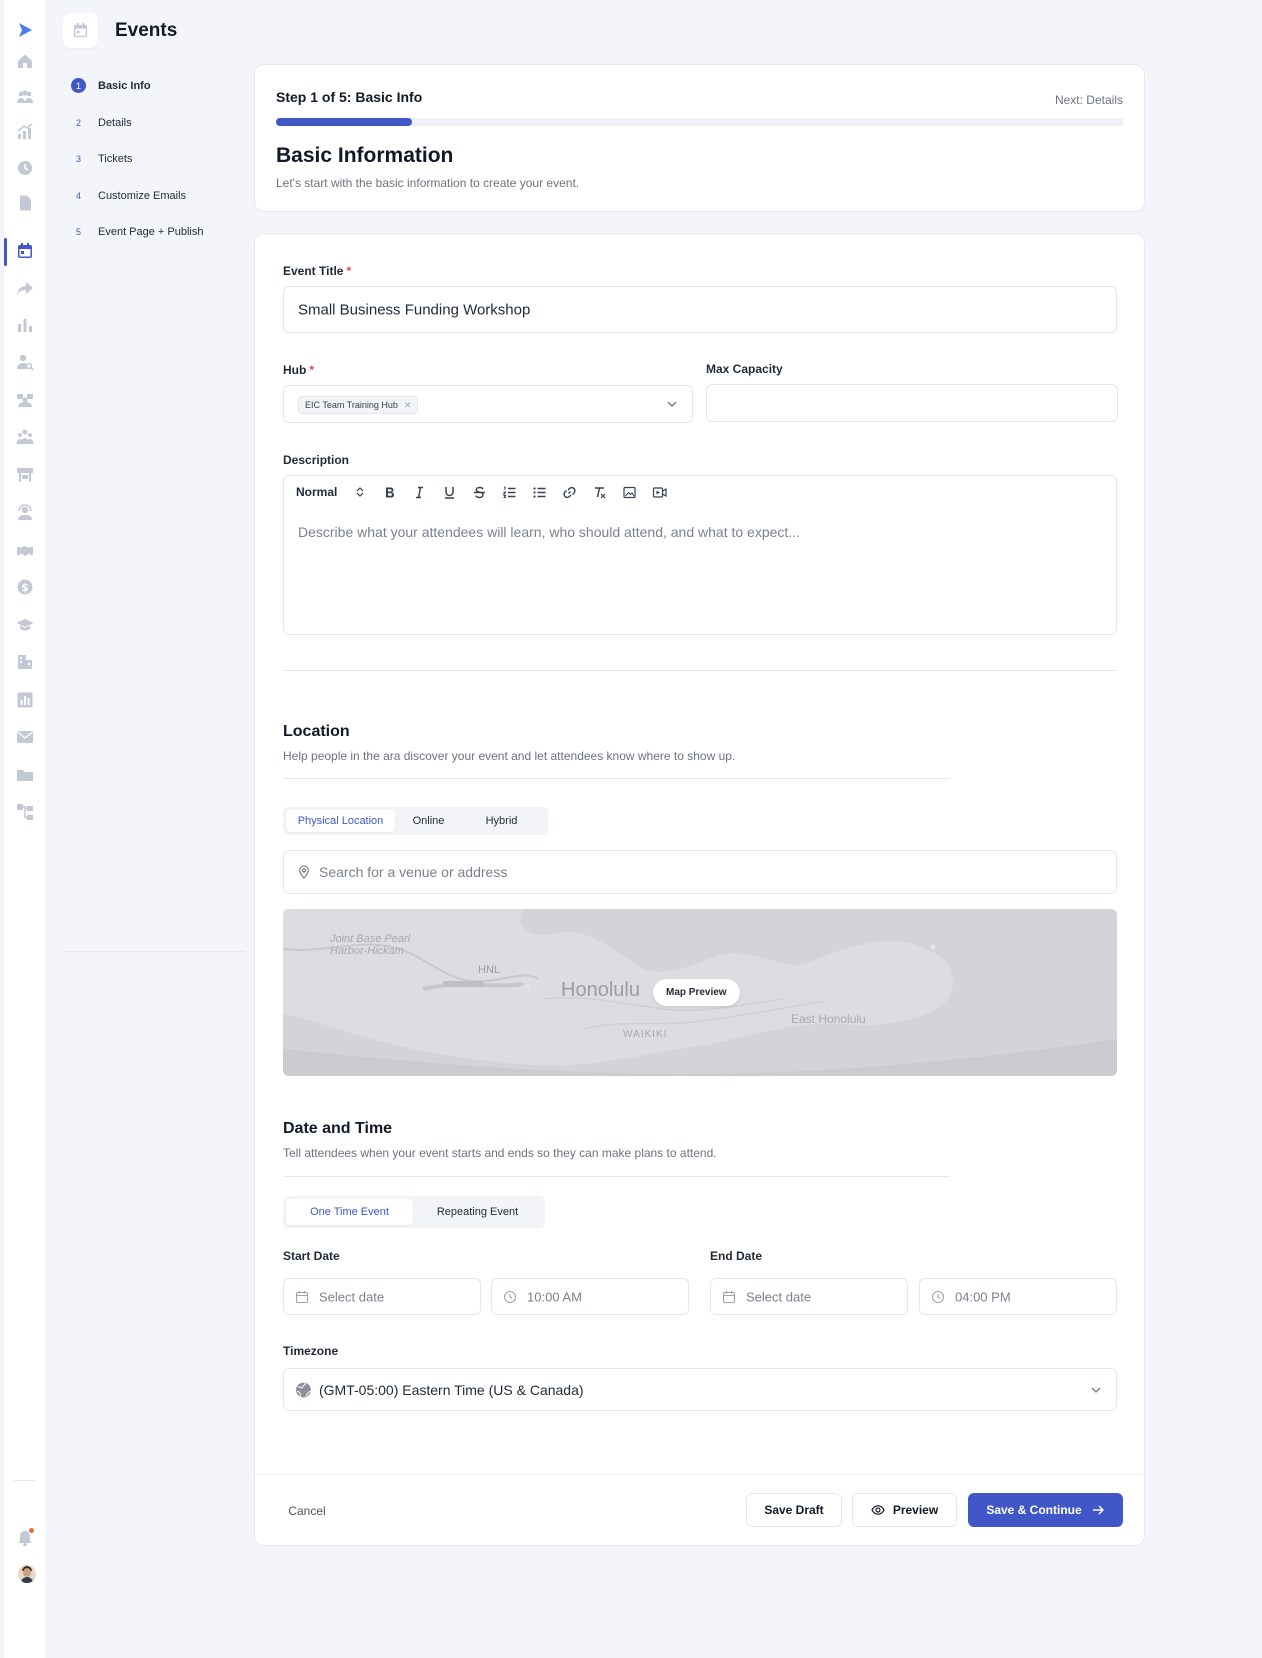 The image size is (1262, 1658). I want to click on clear-format-icon, so click(599, 492).